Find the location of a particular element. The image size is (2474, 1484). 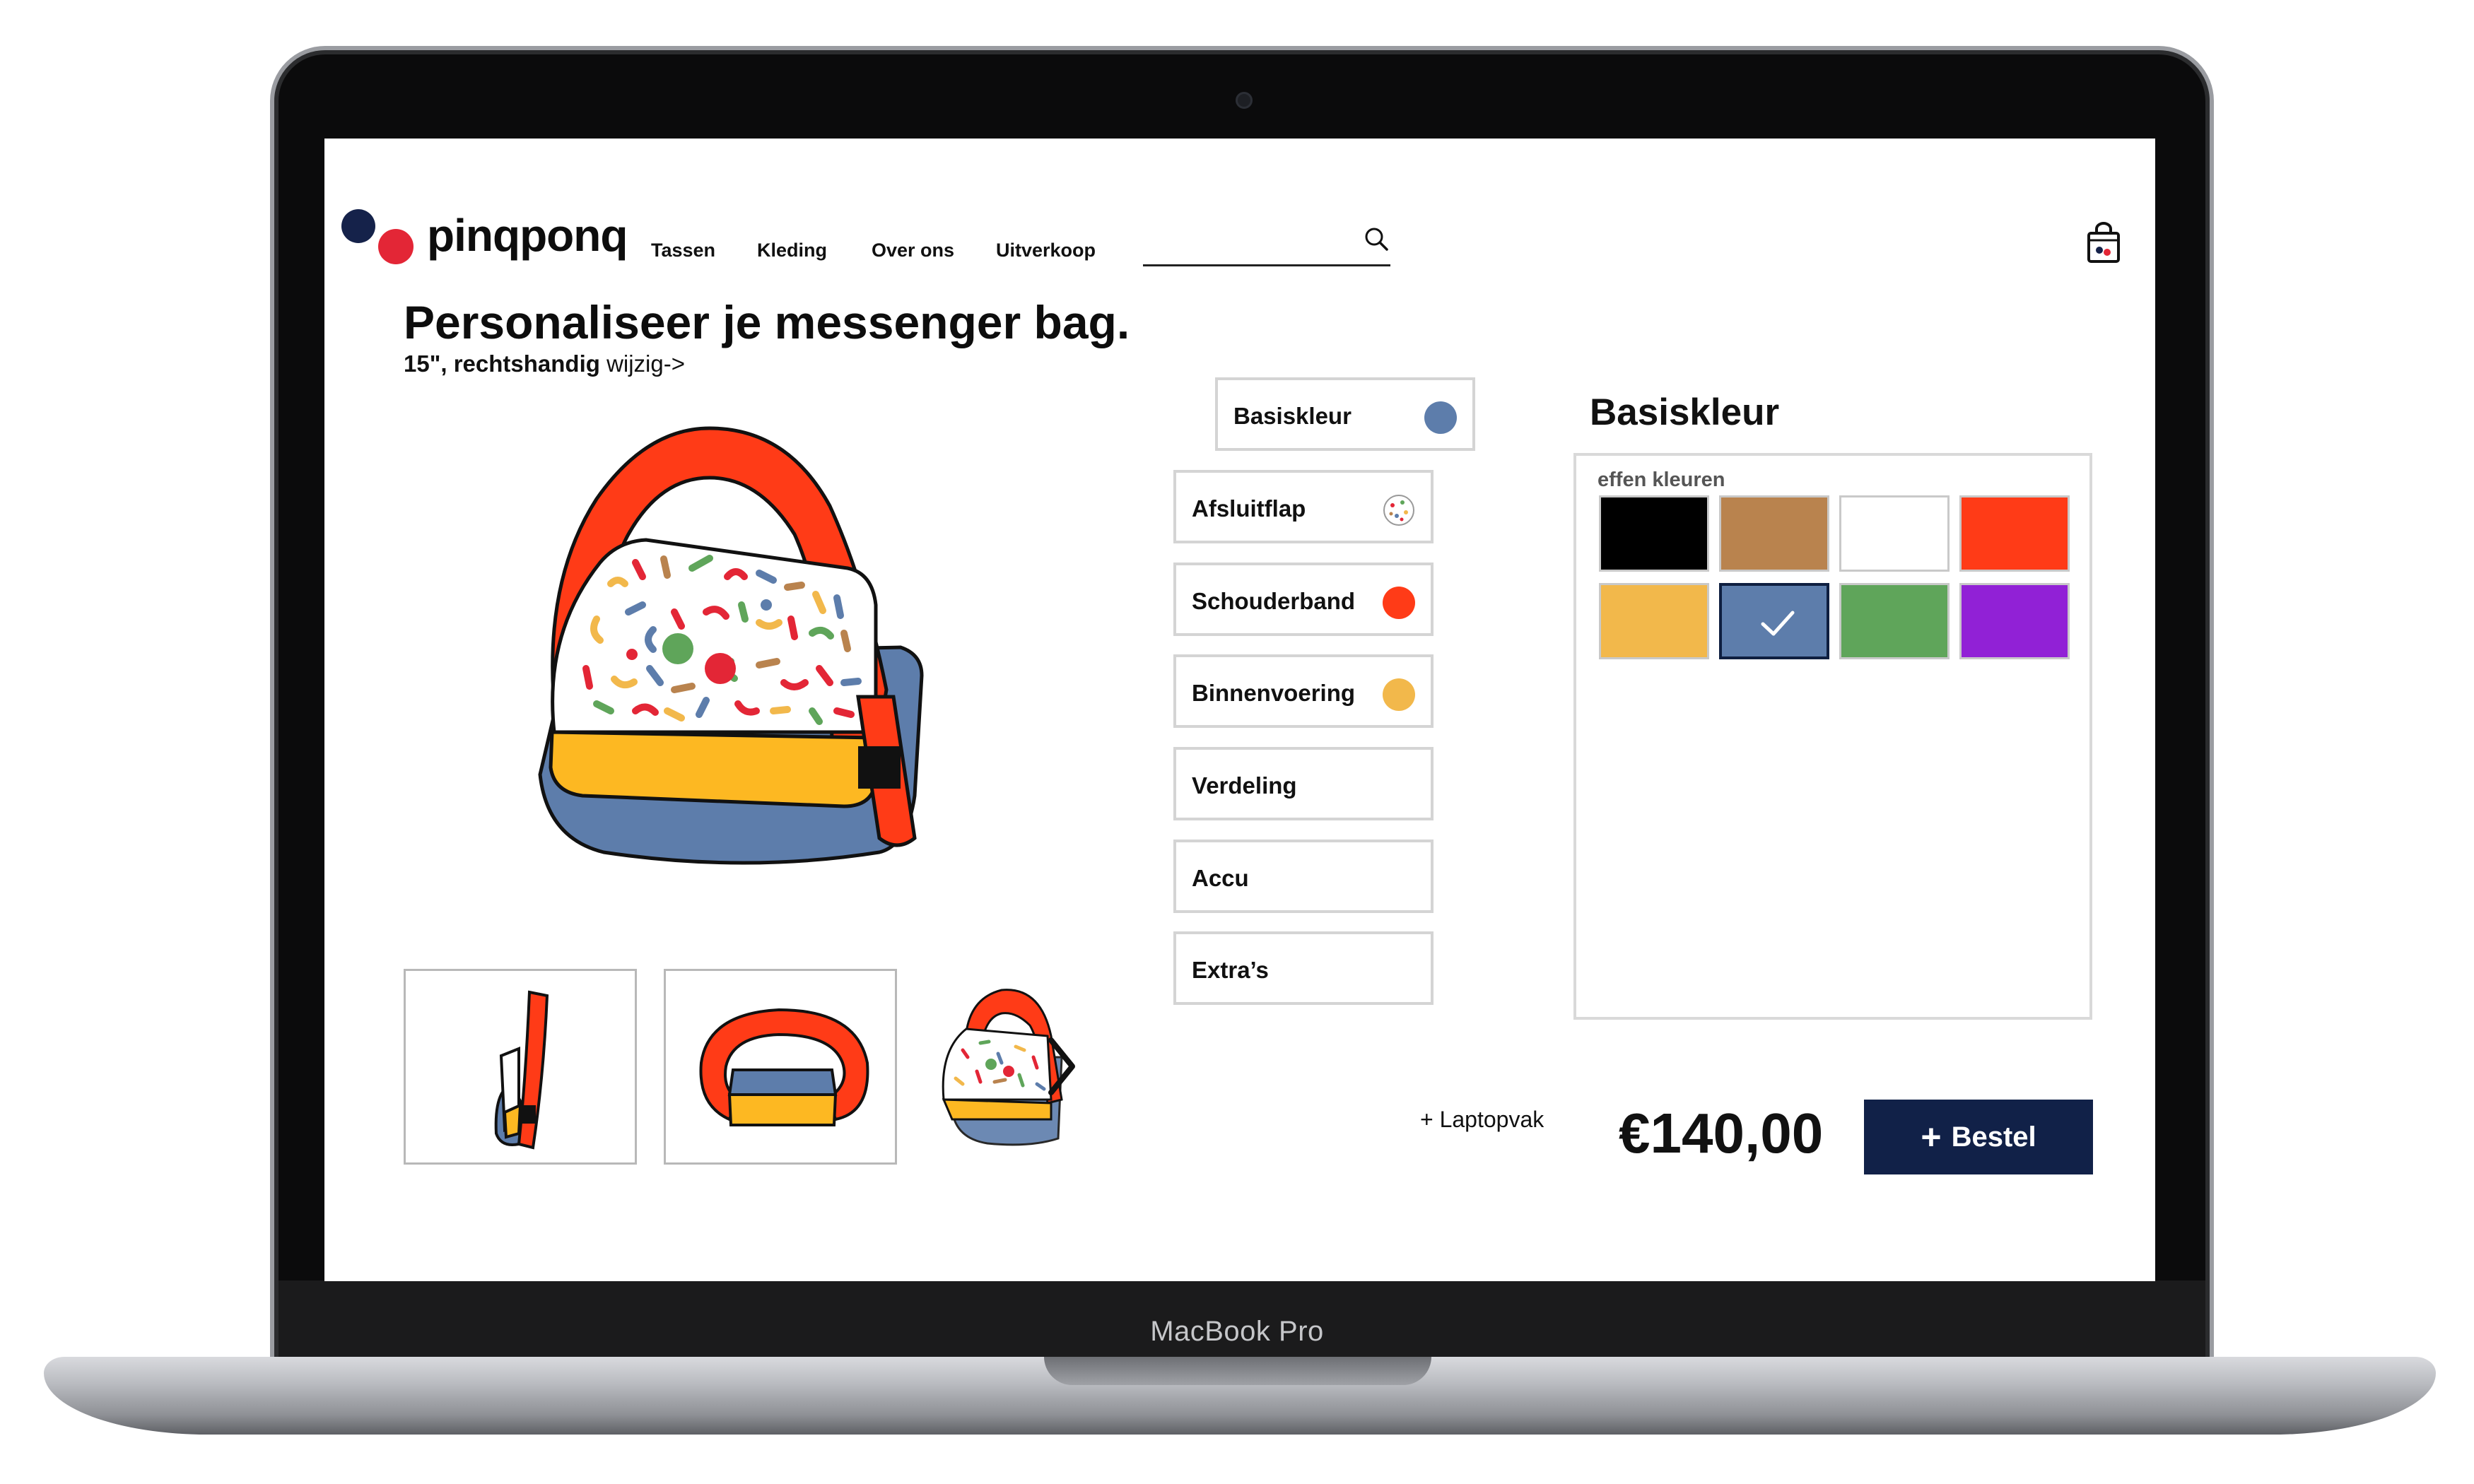

order-button: + Bestel is located at coordinates (1979, 1137).